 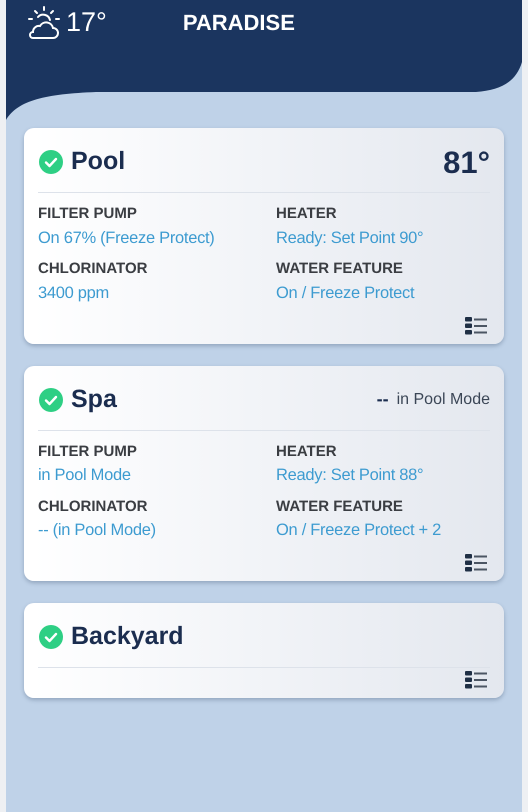 I want to click on body-title: Backyard, so click(x=127, y=636).